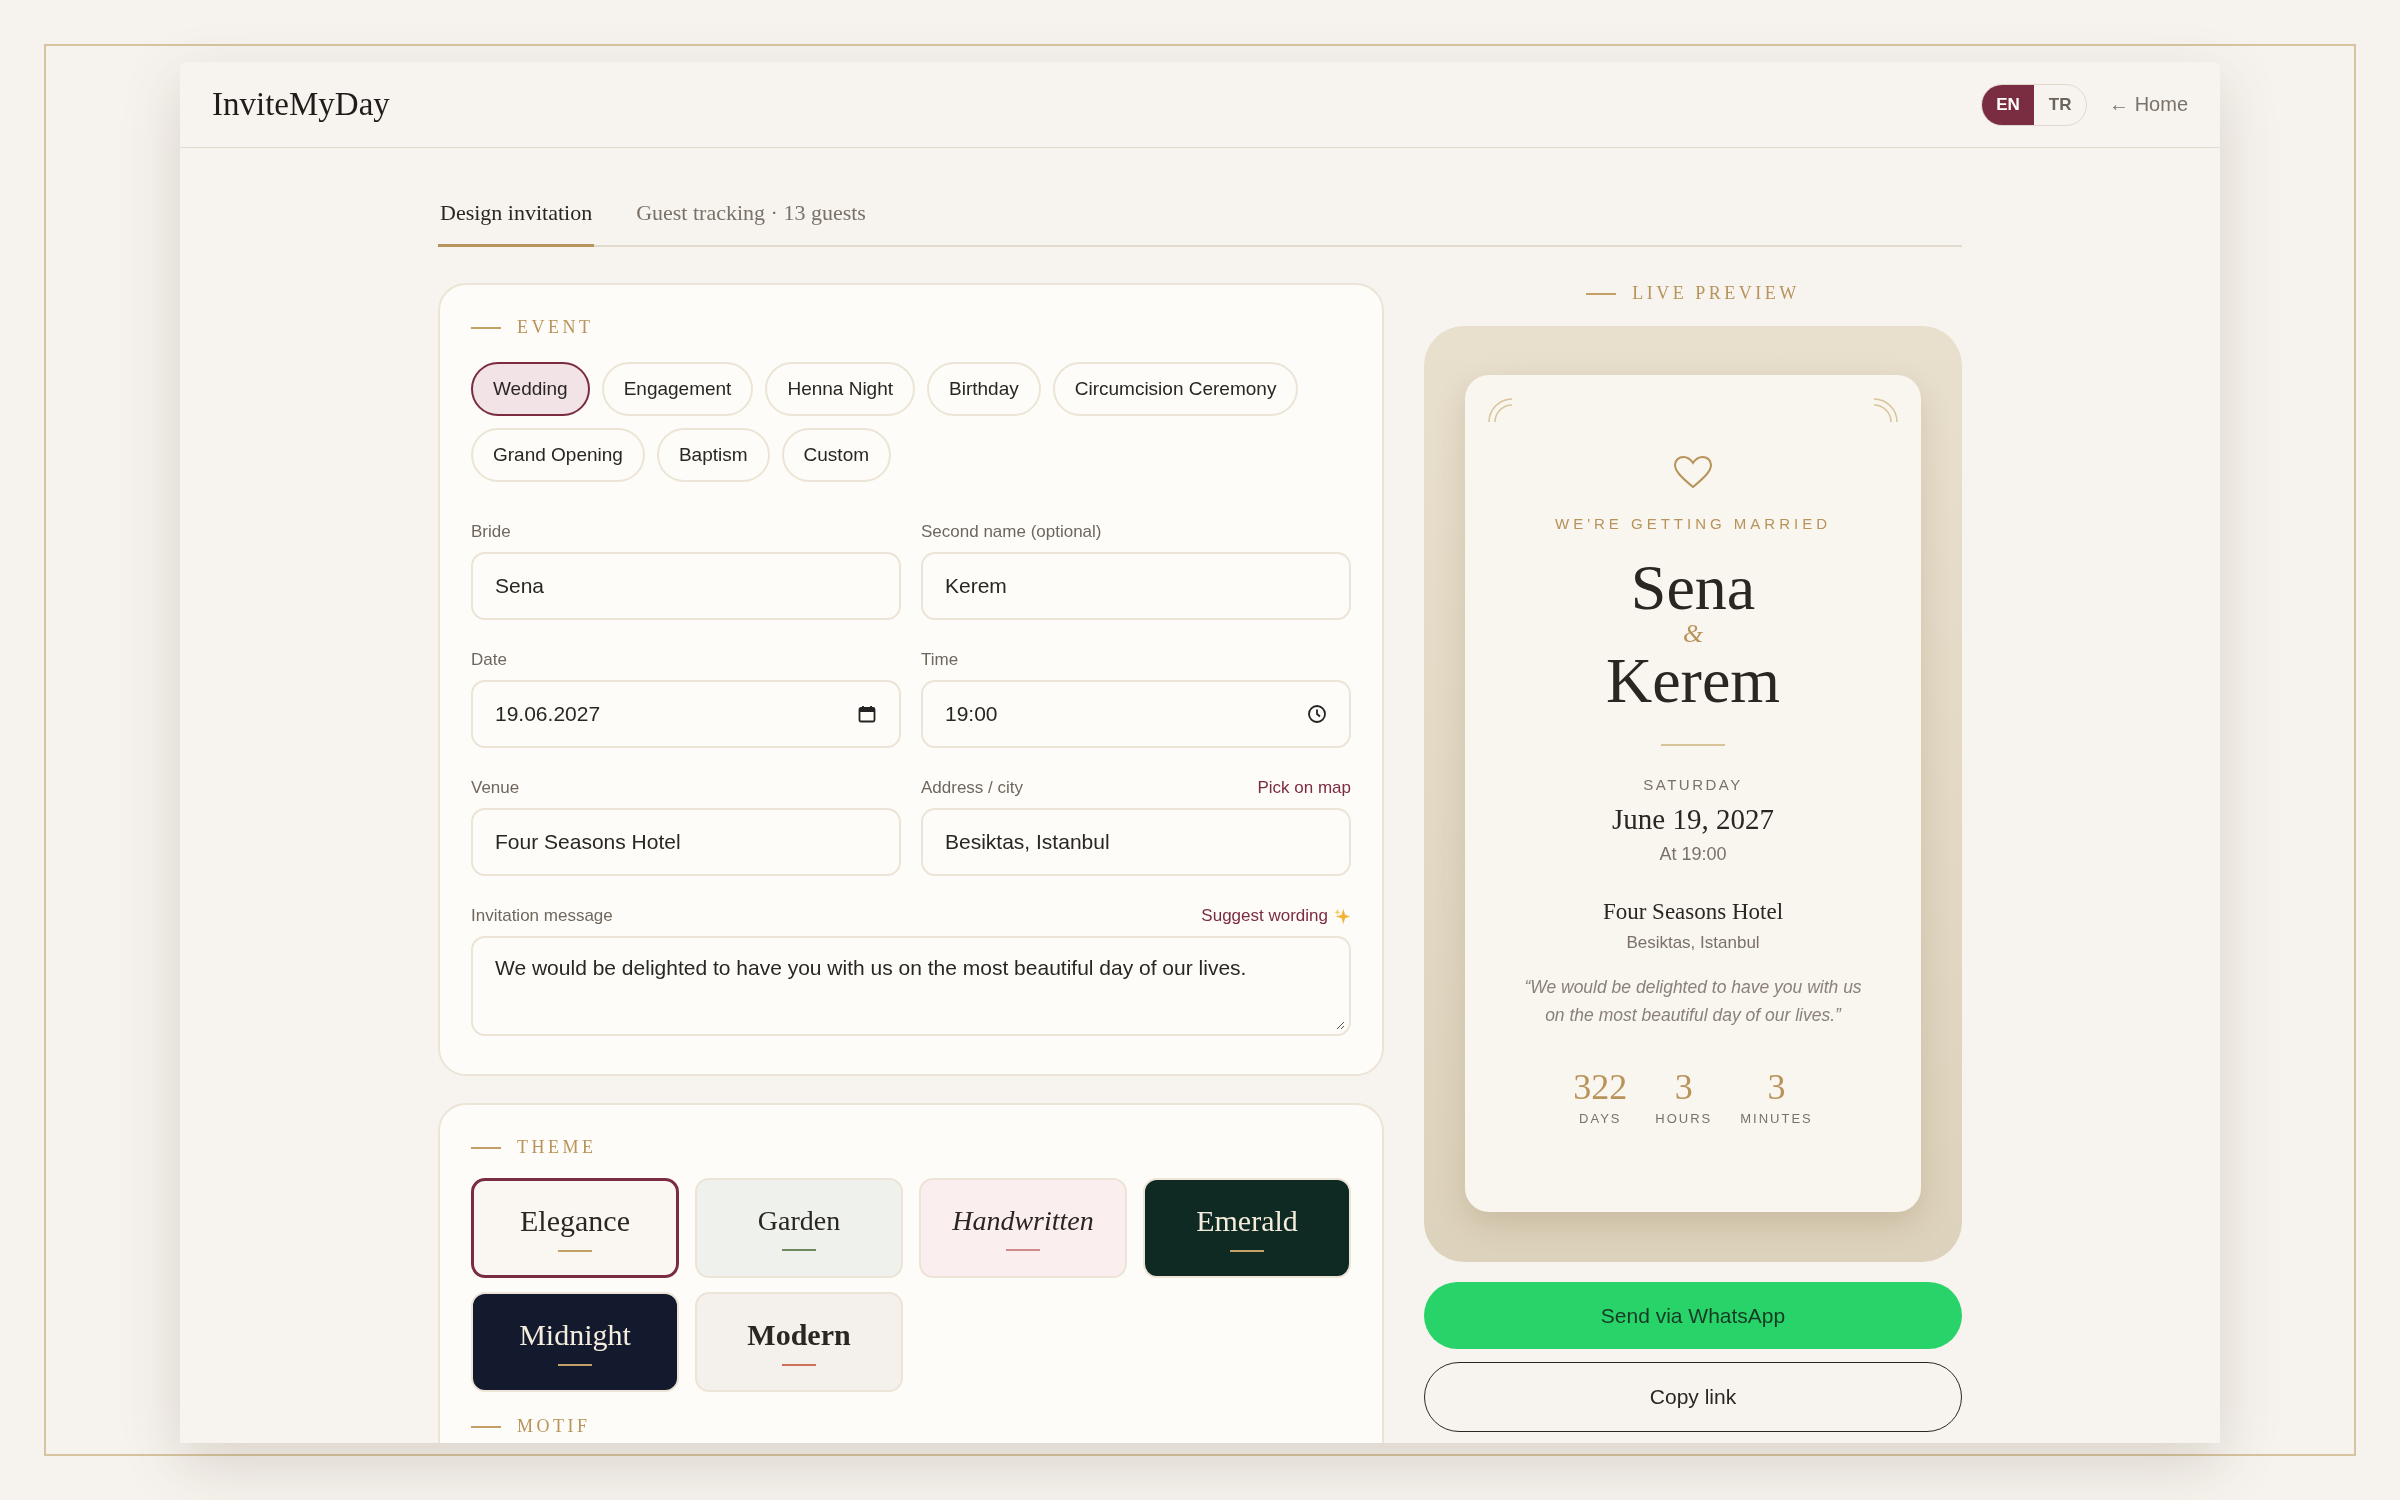 The height and width of the screenshot is (1500, 2400). Describe the element at coordinates (1600, 1087) in the screenshot. I see `countdown-value: 322` at that location.